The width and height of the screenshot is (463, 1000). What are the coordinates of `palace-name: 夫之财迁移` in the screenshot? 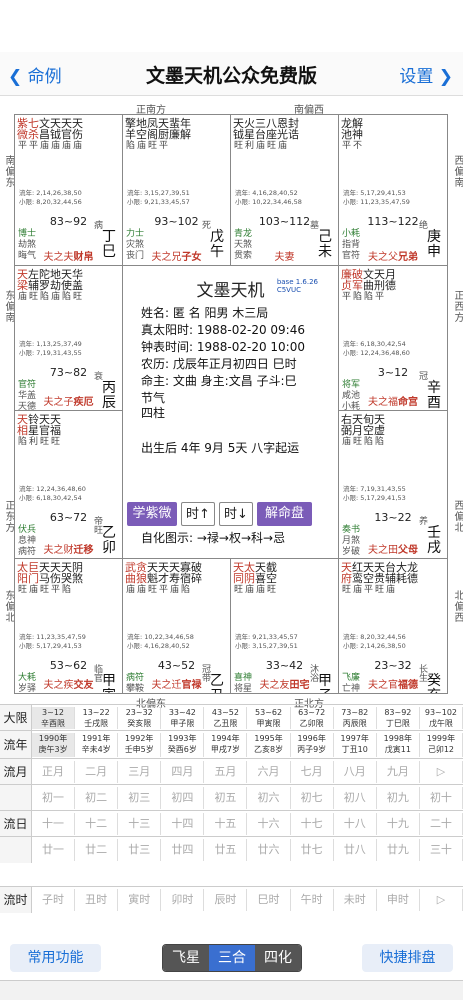 It's located at (68, 550).